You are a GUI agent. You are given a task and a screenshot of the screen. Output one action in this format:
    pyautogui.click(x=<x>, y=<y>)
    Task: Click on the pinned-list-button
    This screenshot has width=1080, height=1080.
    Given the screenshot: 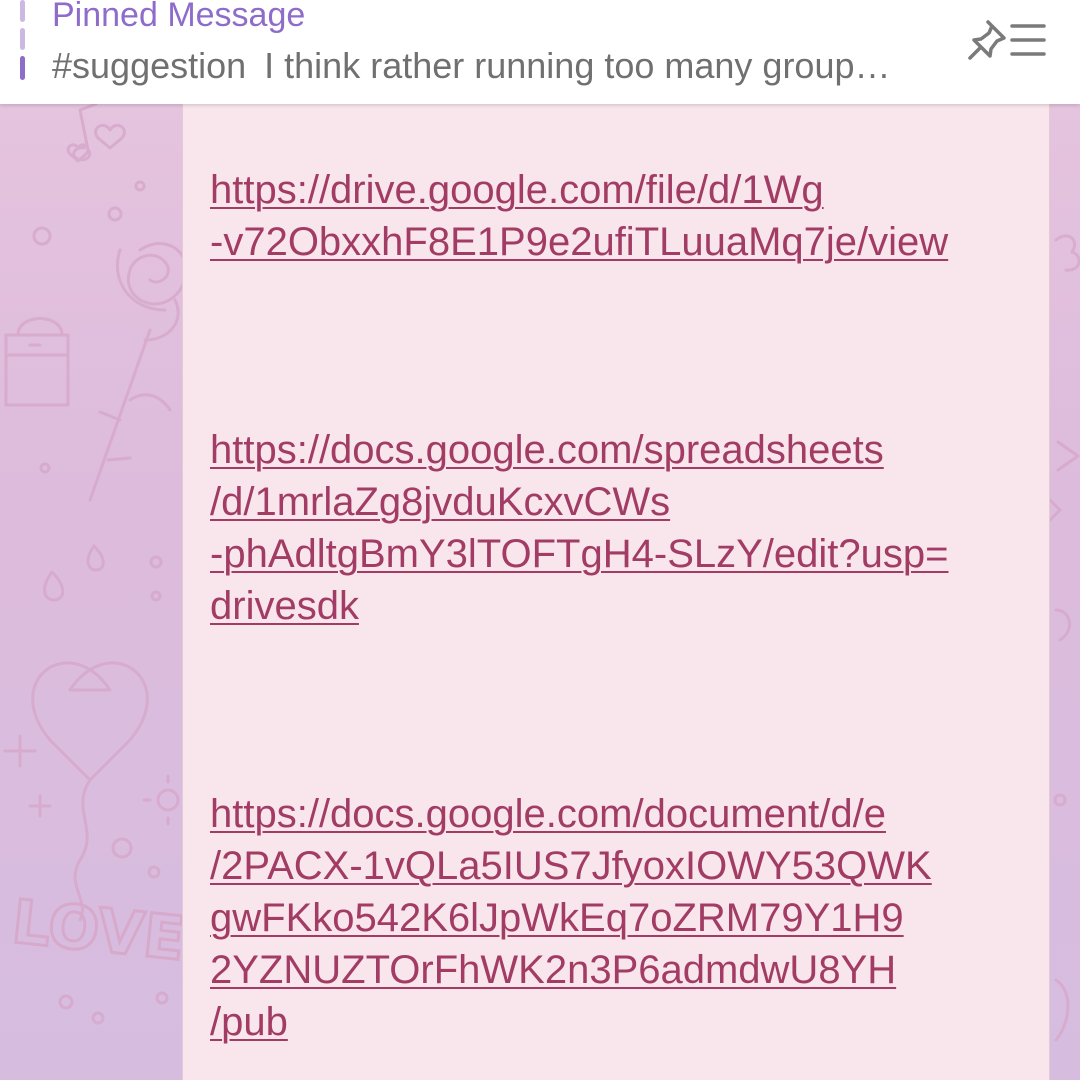 What is the action you would take?
    pyautogui.click(x=1008, y=42)
    